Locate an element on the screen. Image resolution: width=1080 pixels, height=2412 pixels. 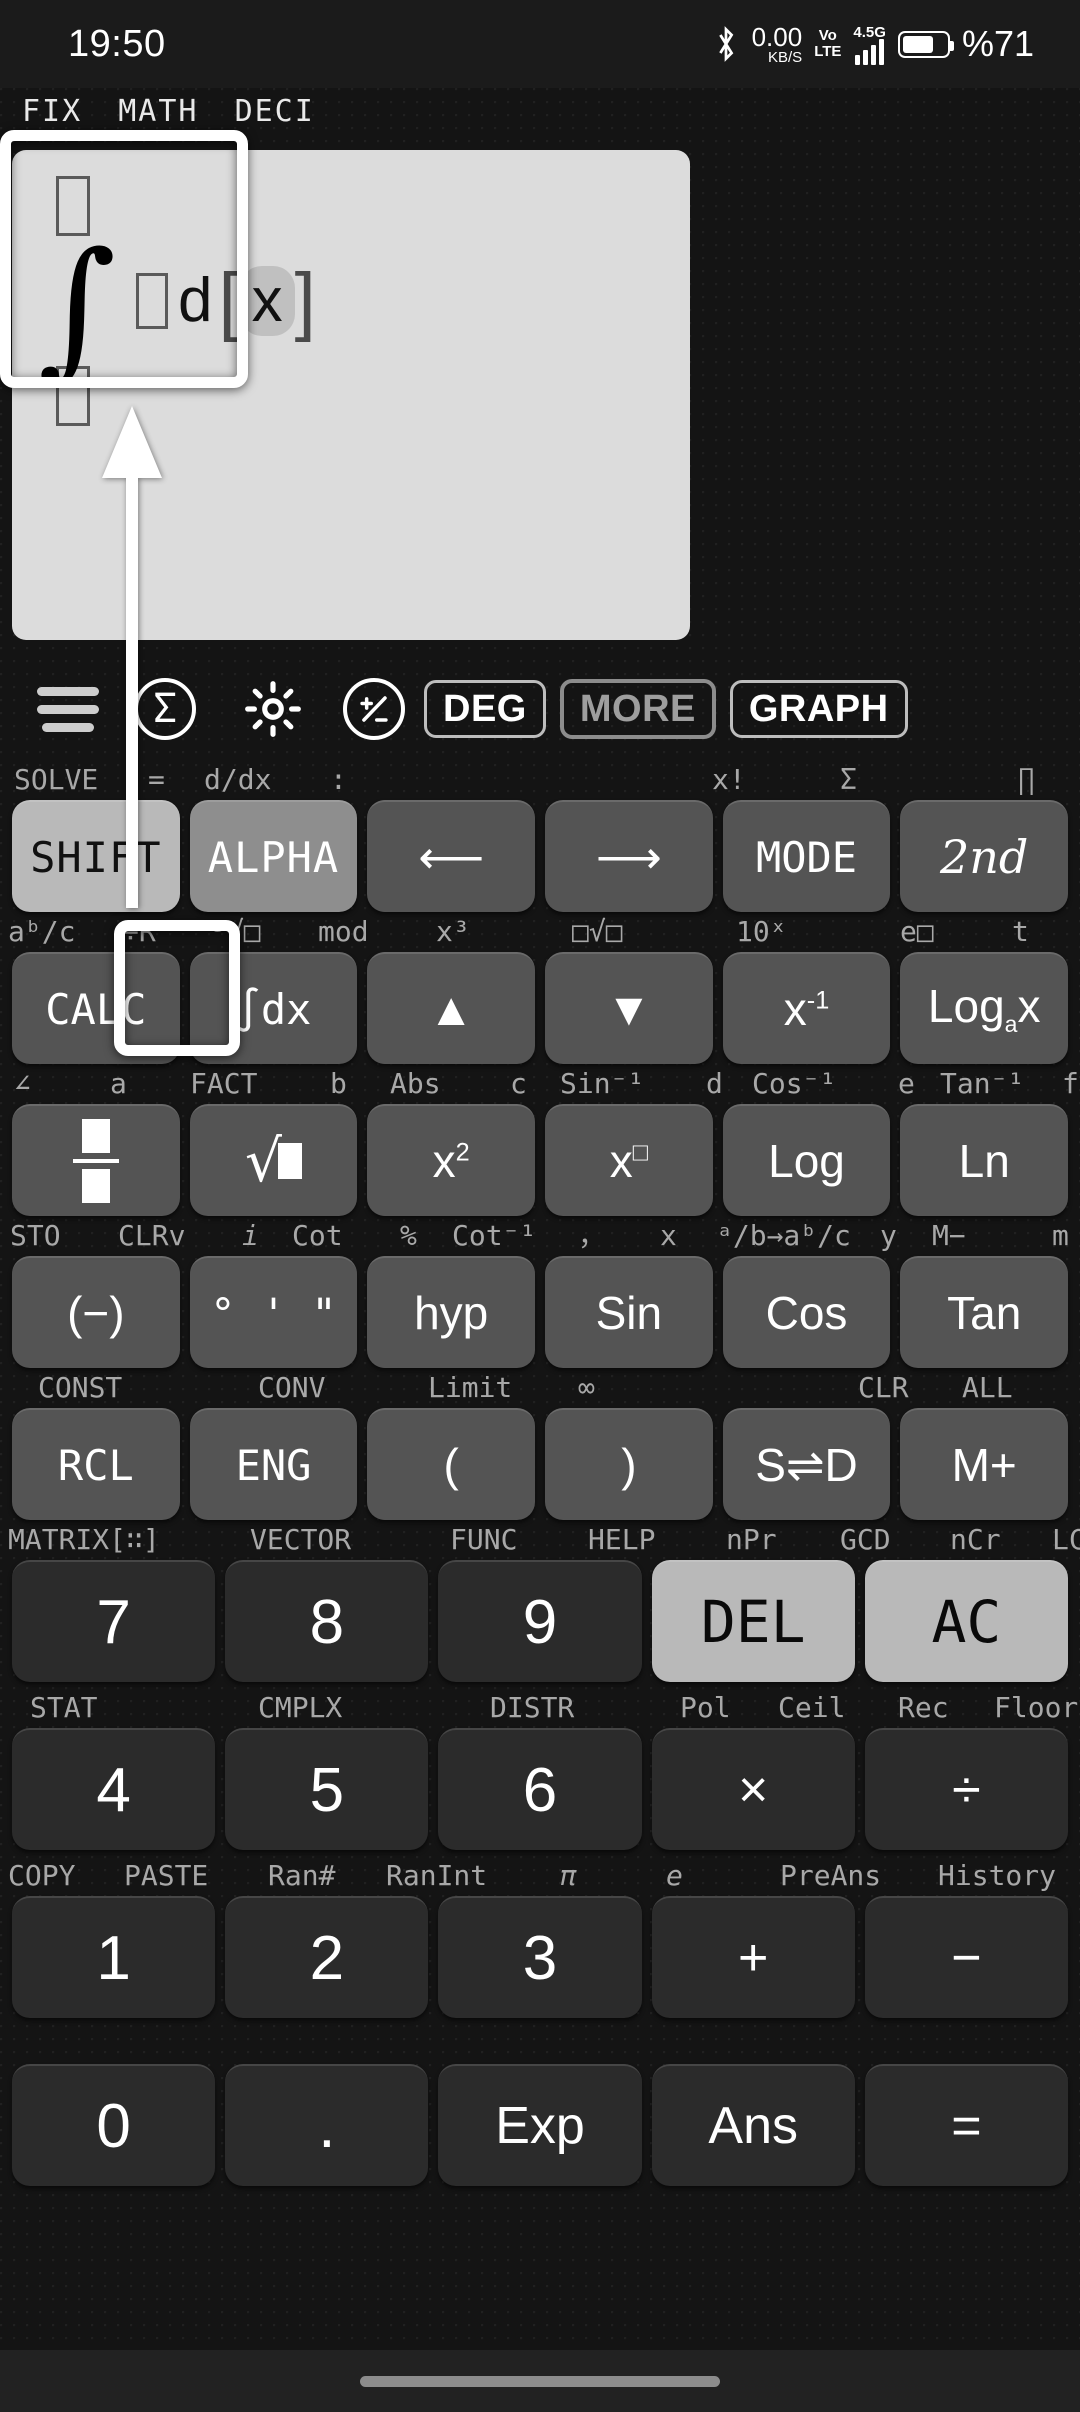
key-sublabel: ÷R is located at coordinates (139, 931).